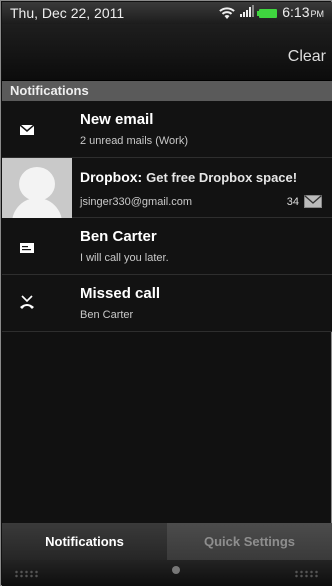  Describe the element at coordinates (27, 248) in the screenshot. I see `message-icon` at that location.